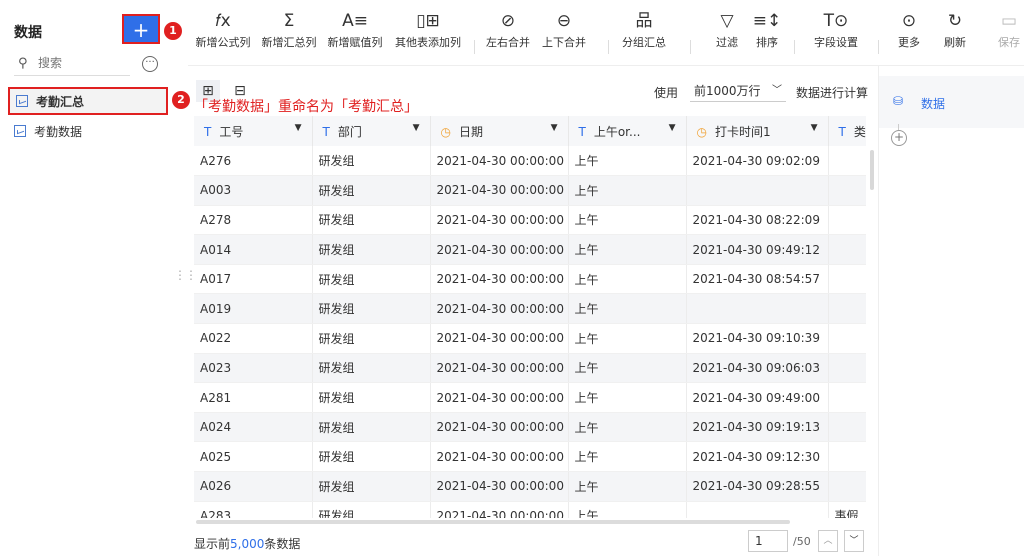 The width and height of the screenshot is (1024, 556). What do you see at coordinates (253, 279) in the screenshot?
I see `table-cell: A017` at bounding box center [253, 279].